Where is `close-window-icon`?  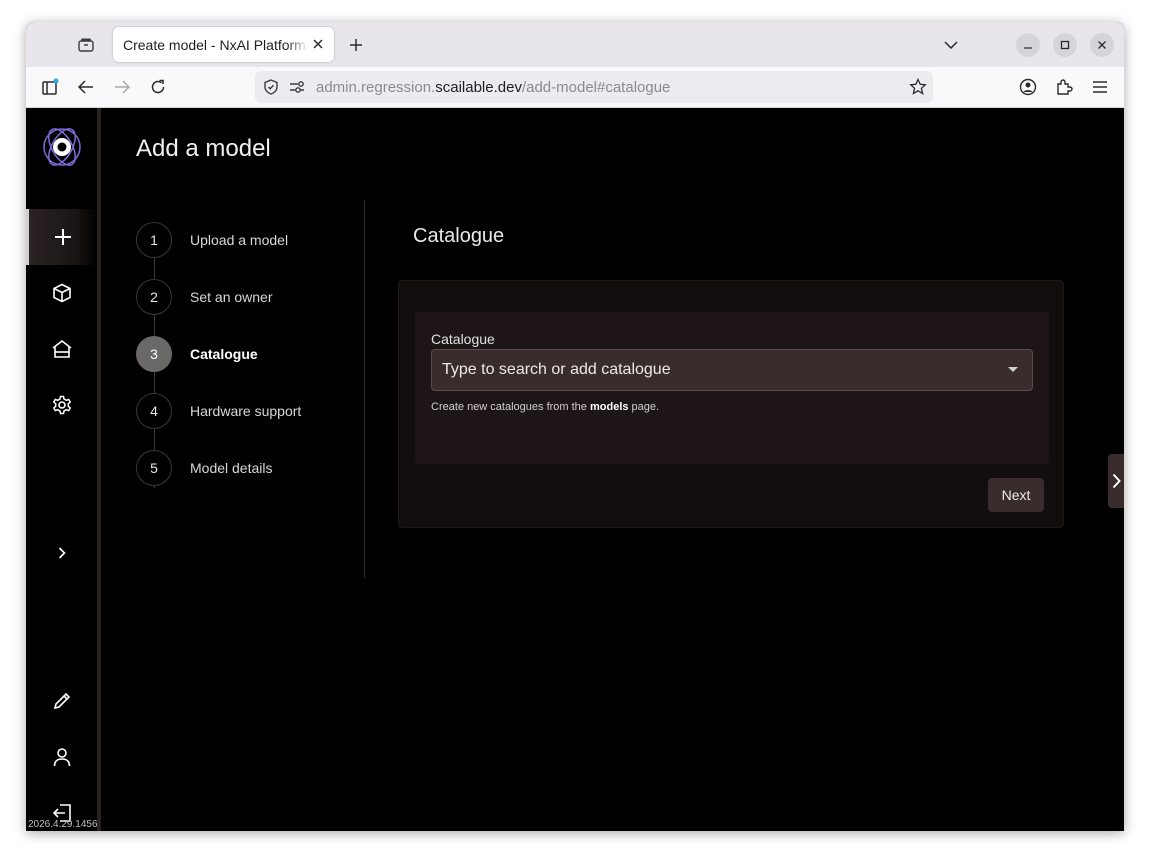 close-window-icon is located at coordinates (1102, 45).